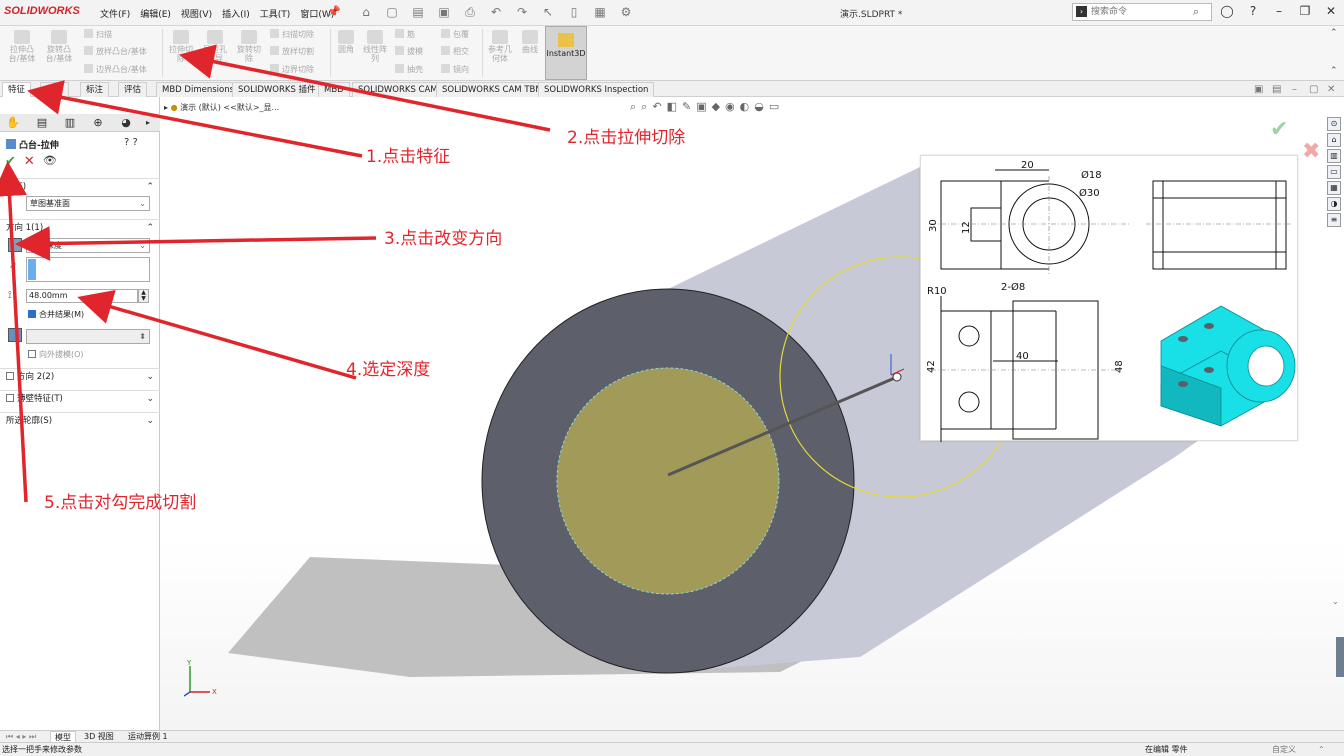  What do you see at coordinates (644, 107) in the screenshot?
I see `zoom-area-icon: ⌕` at bounding box center [644, 107].